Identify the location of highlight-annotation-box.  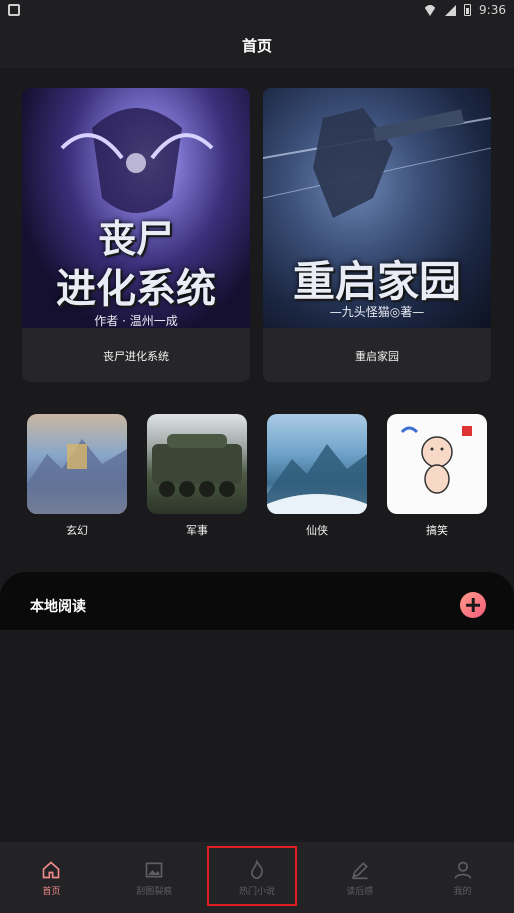
(252, 876).